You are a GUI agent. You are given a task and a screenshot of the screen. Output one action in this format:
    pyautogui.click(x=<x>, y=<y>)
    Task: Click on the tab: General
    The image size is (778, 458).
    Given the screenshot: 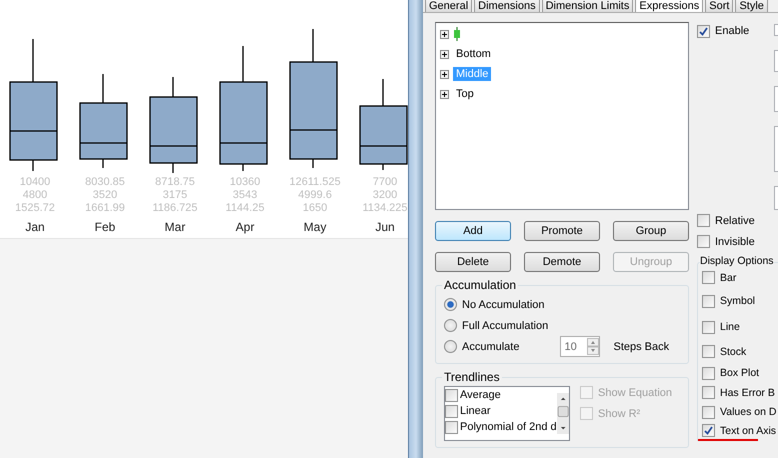 What is the action you would take?
    pyautogui.click(x=448, y=6)
    